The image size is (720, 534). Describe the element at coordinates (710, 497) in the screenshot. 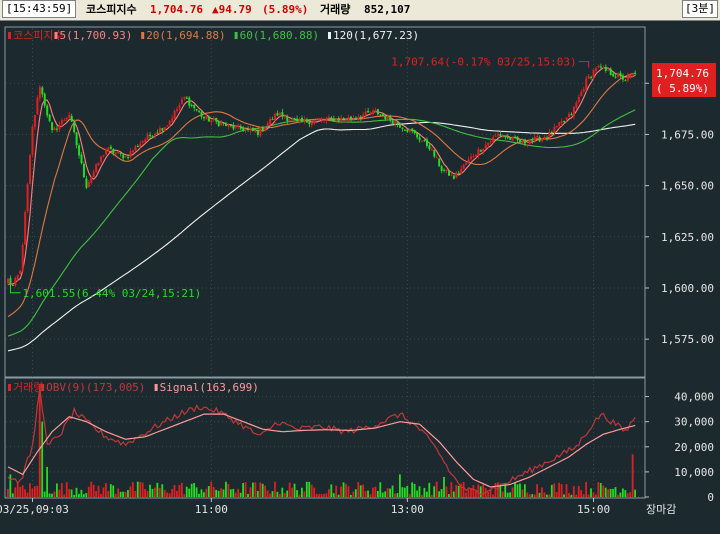

I see `volume-tick-label: 0` at that location.